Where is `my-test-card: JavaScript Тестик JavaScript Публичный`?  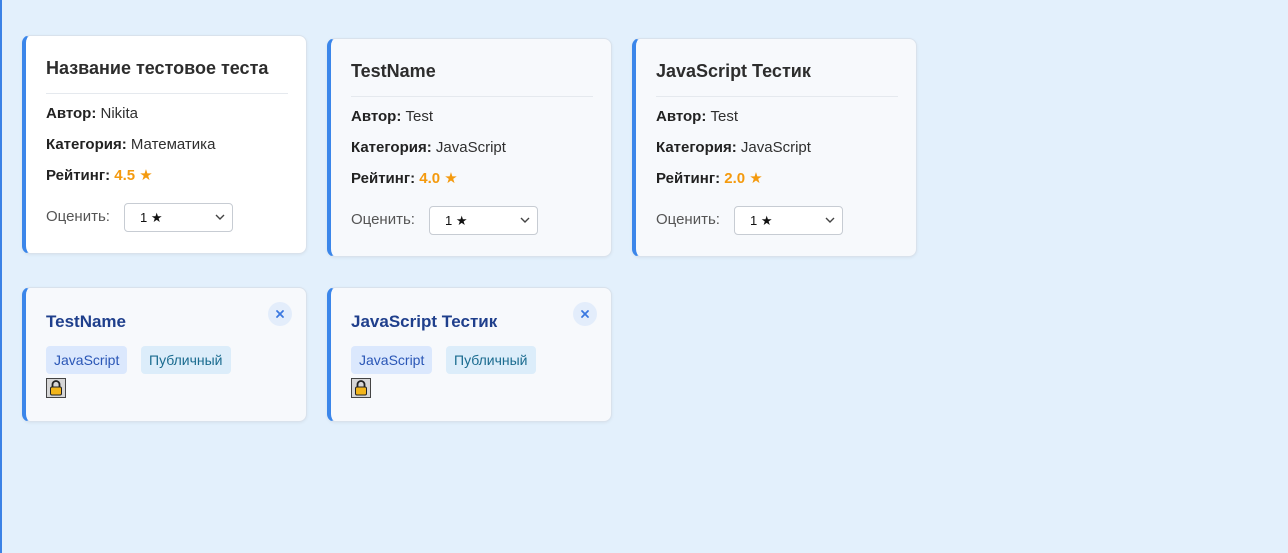 my-test-card: JavaScript Тестик JavaScript Публичный is located at coordinates (469, 354).